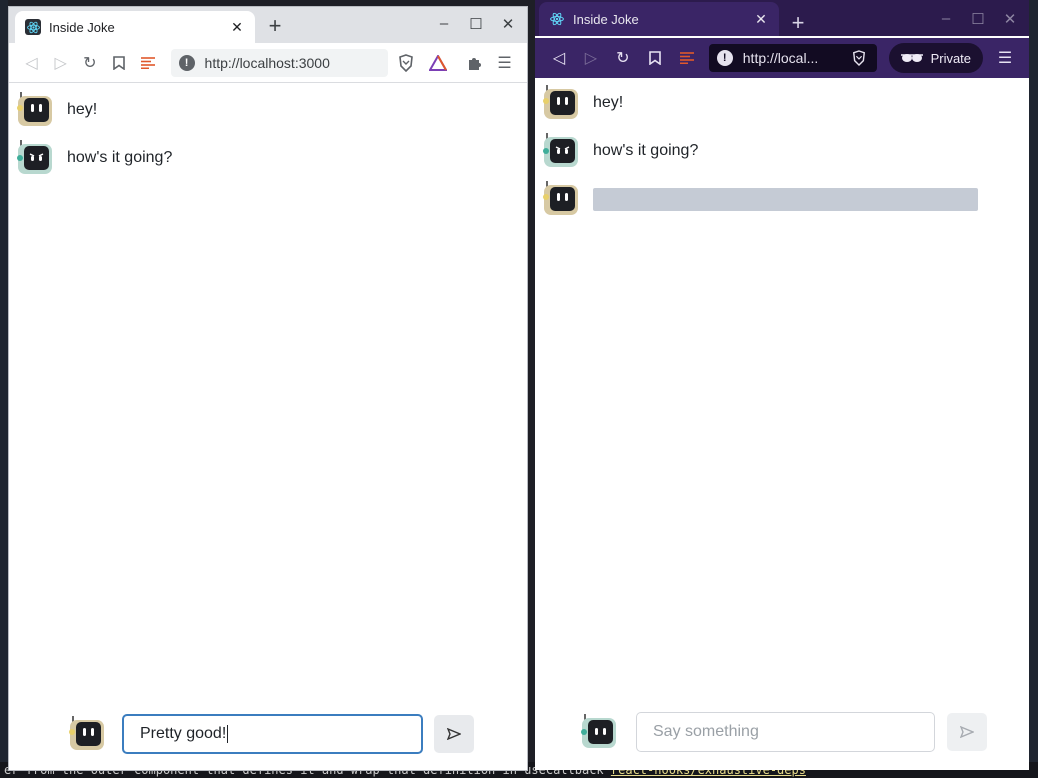 Image resolution: width=1038 pixels, height=778 pixels. What do you see at coordinates (785, 732) in the screenshot?
I see `message-input: Say something` at bounding box center [785, 732].